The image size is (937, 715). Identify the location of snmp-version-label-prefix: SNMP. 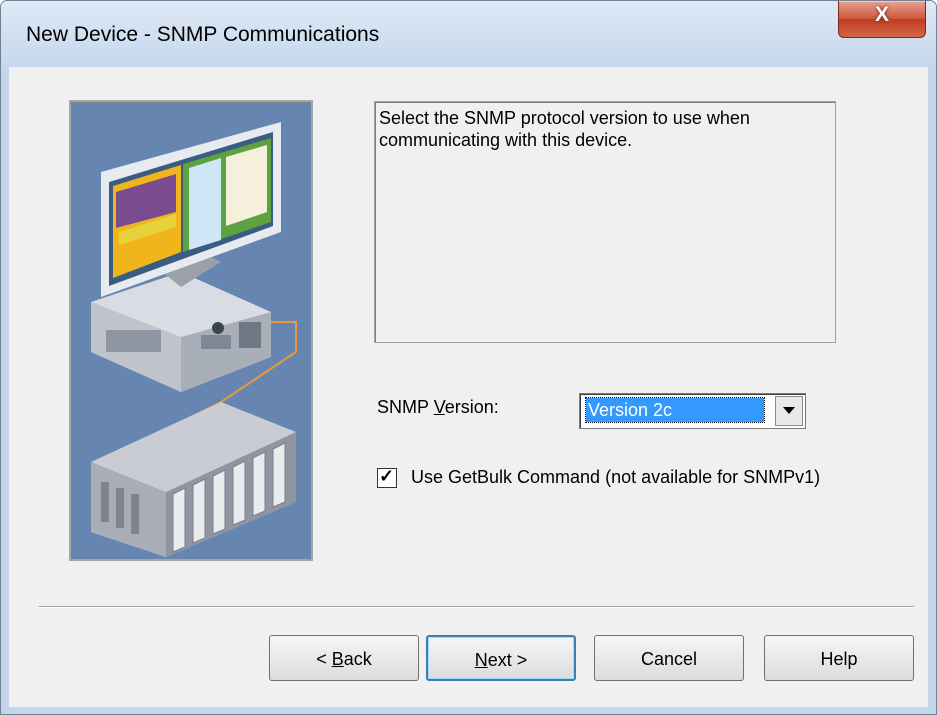
(405, 407).